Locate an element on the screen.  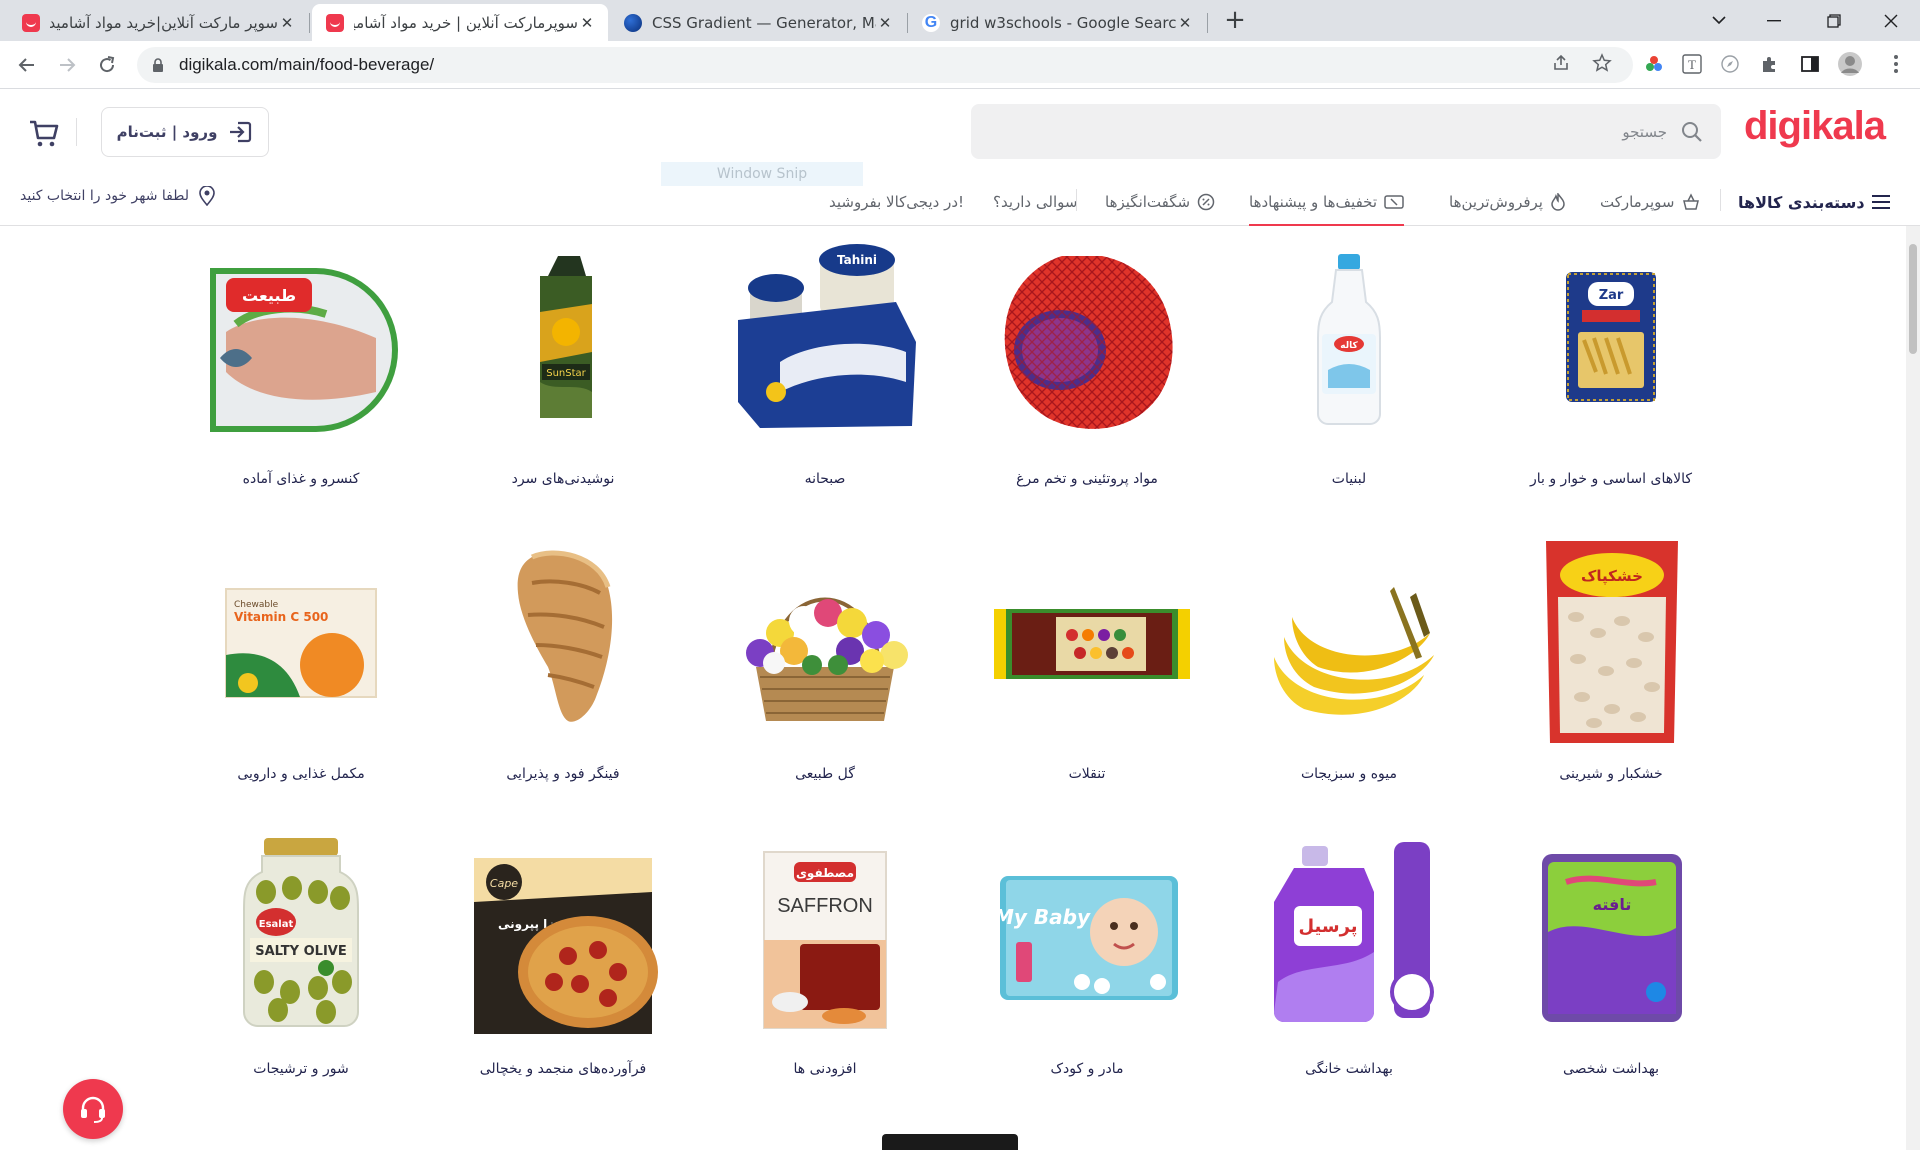
detergent-product-image: پرسیل is located at coordinates (1349, 937).